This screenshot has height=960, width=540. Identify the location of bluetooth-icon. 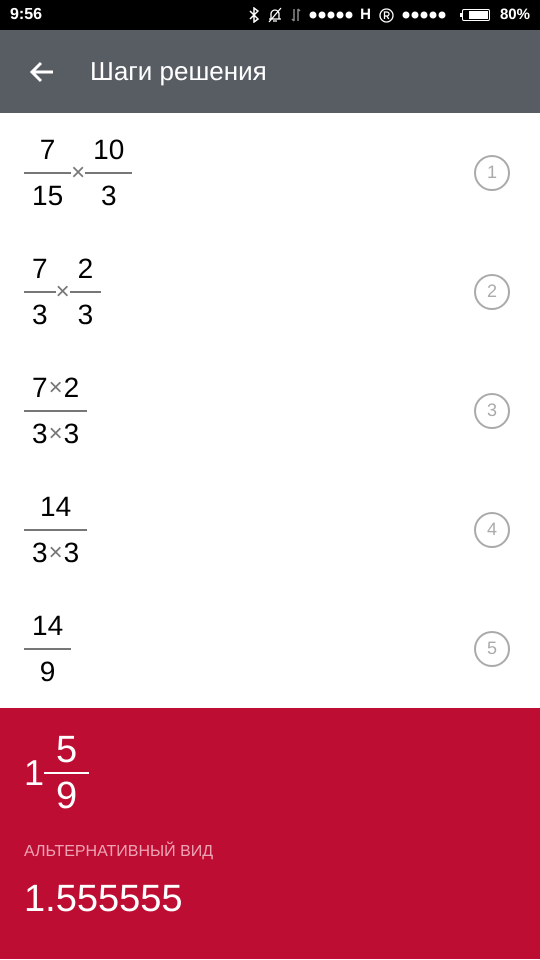
(254, 15).